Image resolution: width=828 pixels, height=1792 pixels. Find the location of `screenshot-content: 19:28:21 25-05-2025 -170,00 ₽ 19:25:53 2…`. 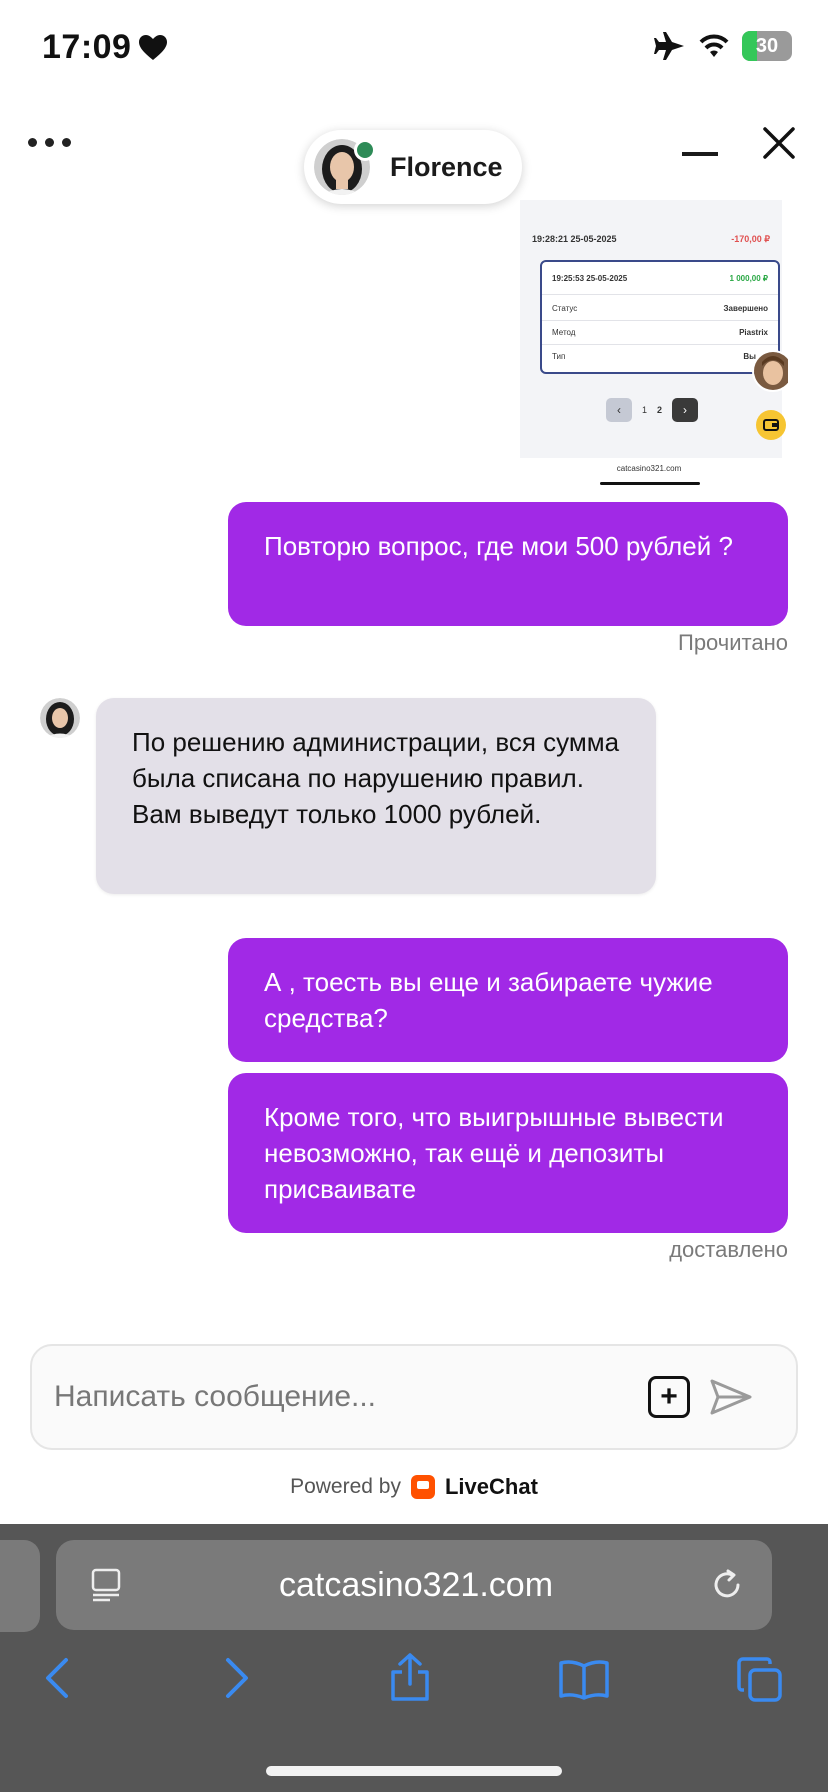

screenshot-content: 19:28:21 25-05-2025 -170,00 ₽ 19:25:53 2… is located at coordinates (654, 329).